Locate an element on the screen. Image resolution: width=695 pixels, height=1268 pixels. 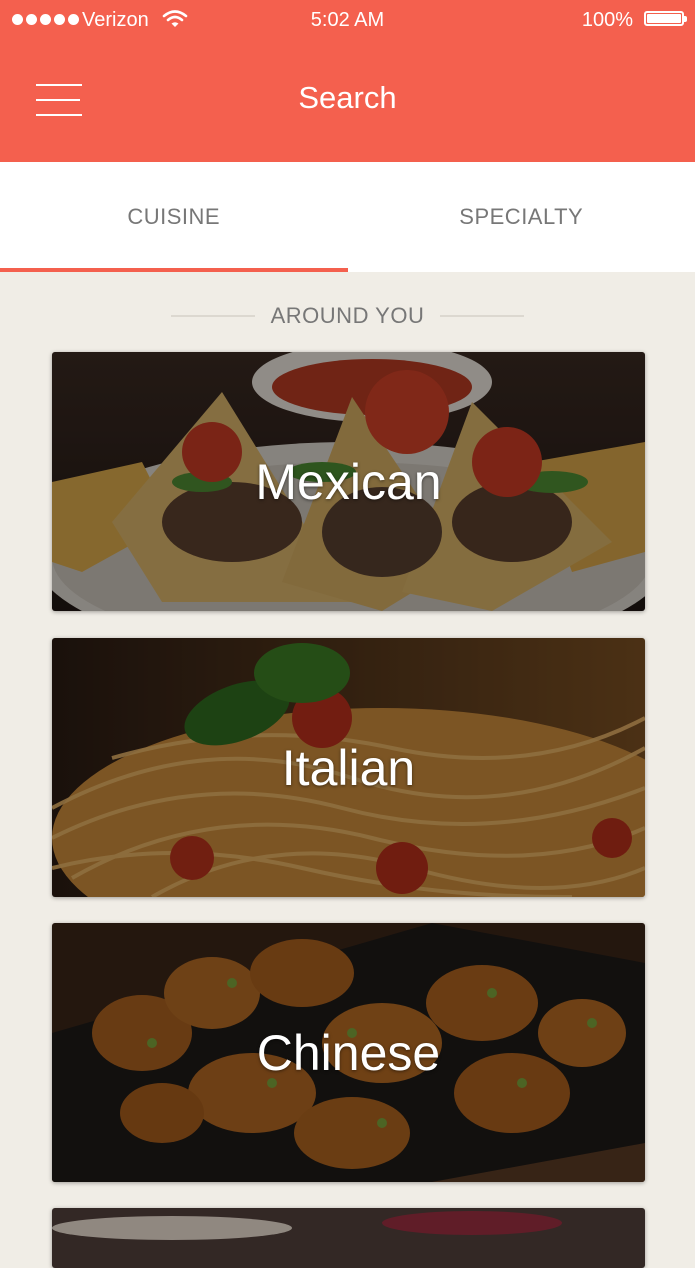
battery-icon is located at coordinates (664, 18).